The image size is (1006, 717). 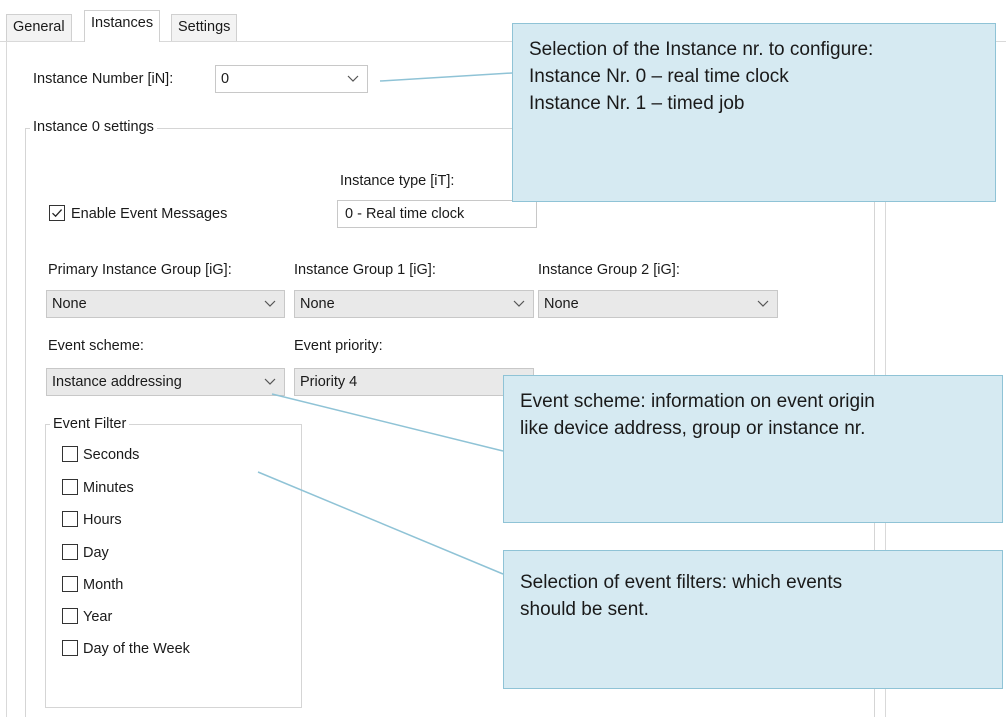 What do you see at coordinates (414, 304) in the screenshot?
I see `group1-combo: None` at bounding box center [414, 304].